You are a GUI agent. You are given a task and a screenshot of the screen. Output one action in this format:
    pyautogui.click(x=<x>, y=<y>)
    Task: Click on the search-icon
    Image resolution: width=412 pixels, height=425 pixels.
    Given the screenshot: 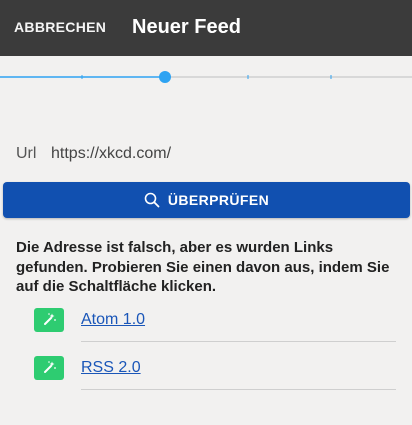 What is the action you would take?
    pyautogui.click(x=152, y=200)
    